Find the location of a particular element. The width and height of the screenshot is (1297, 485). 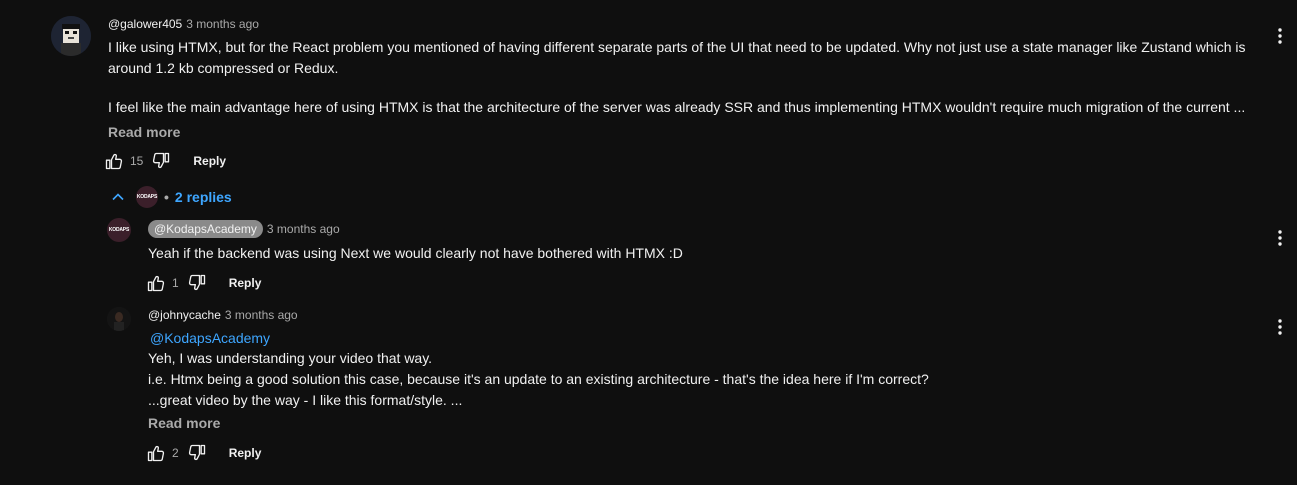

creator-avatar-text: KODAPS is located at coordinates (147, 196).